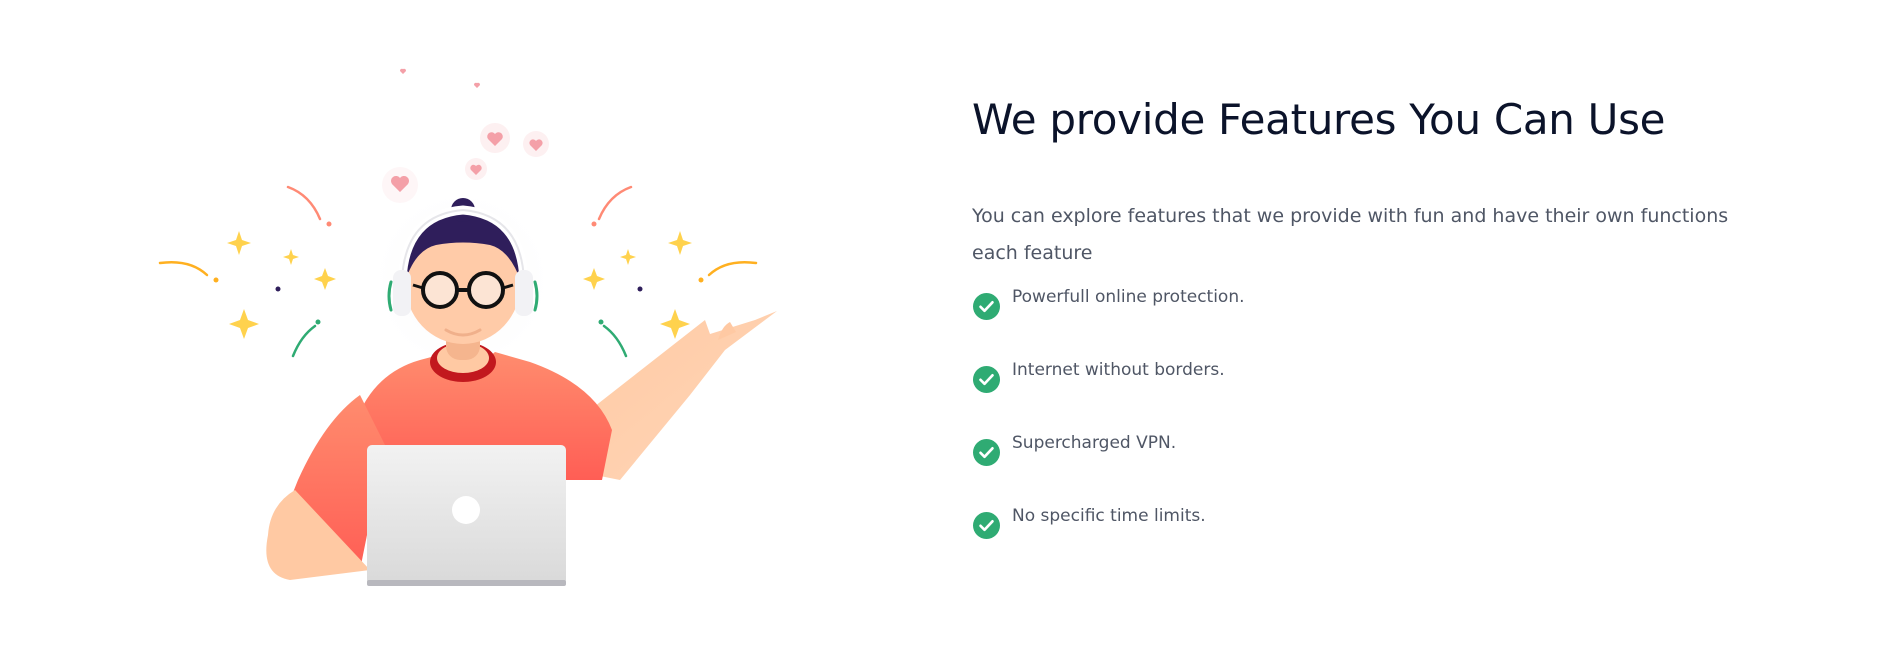 The width and height of the screenshot is (1884, 649). I want to click on feature-item: Internet without borders., so click(1372, 394).